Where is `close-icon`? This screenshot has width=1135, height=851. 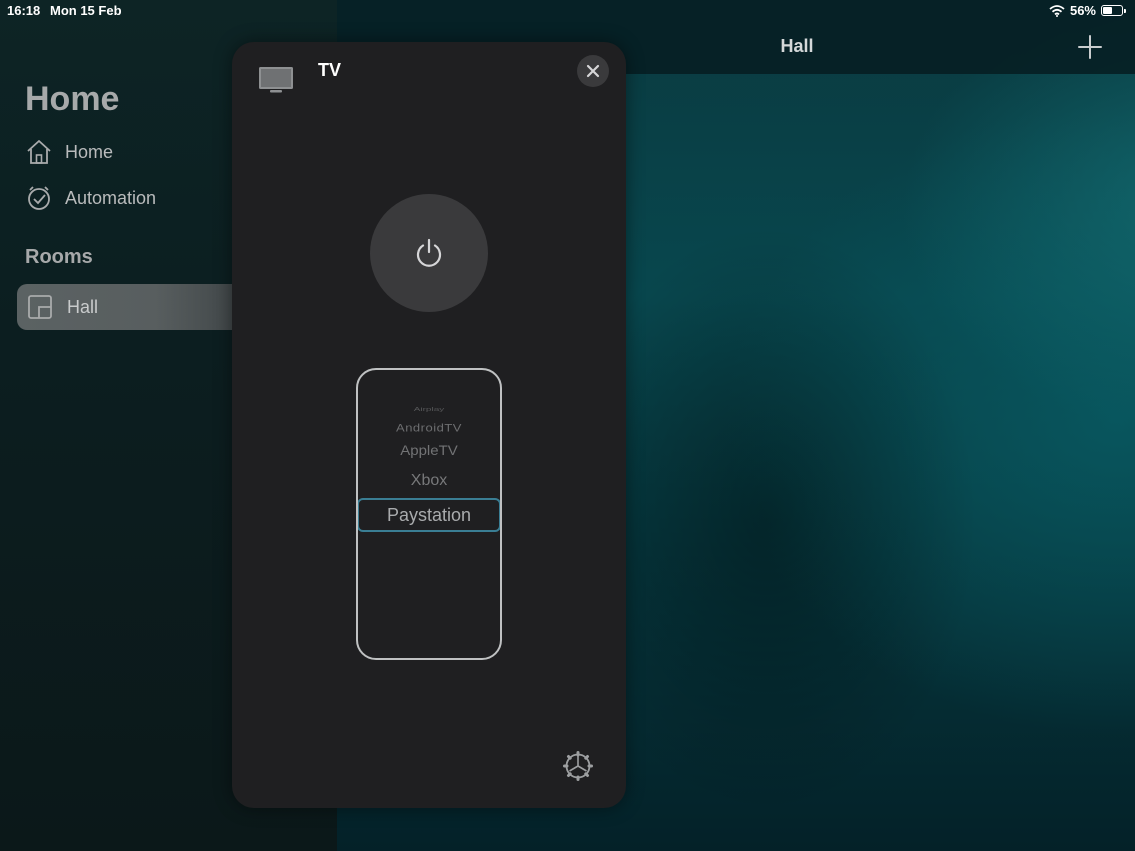
close-icon is located at coordinates (593, 71).